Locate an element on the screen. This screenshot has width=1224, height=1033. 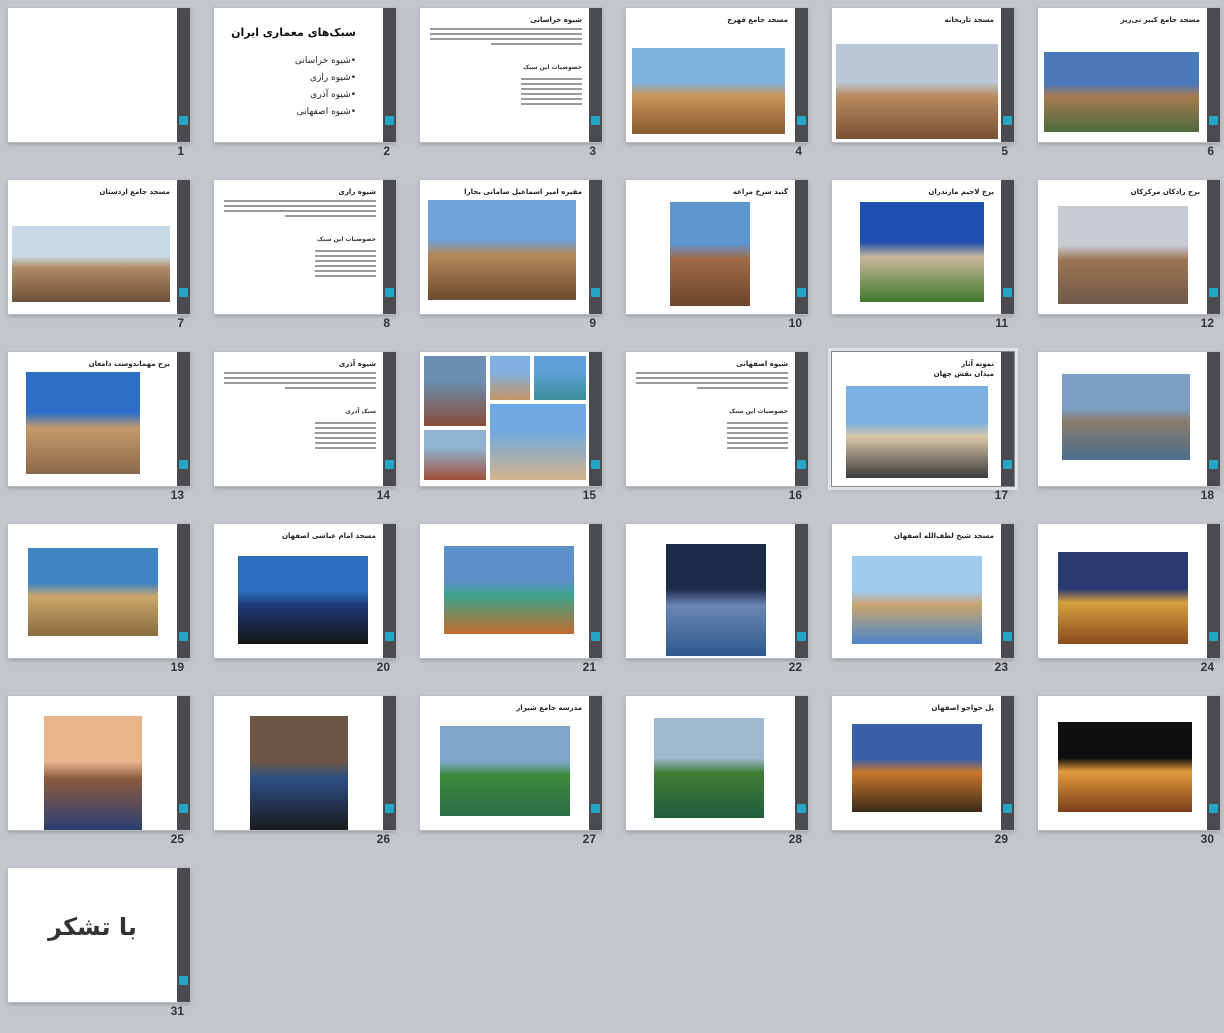
slide-thumbnail-29: پل خواجو اصفهان is located at coordinates (923, 763).